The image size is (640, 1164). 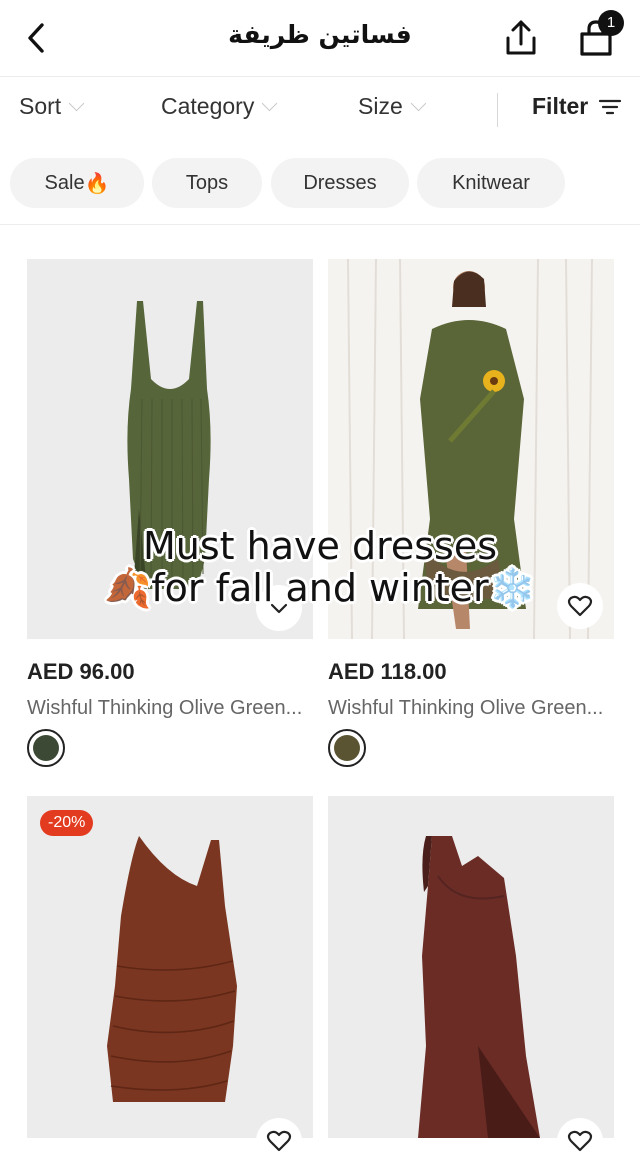 What do you see at coordinates (387, 671) in the screenshot?
I see `product-price: AED 118.00` at bounding box center [387, 671].